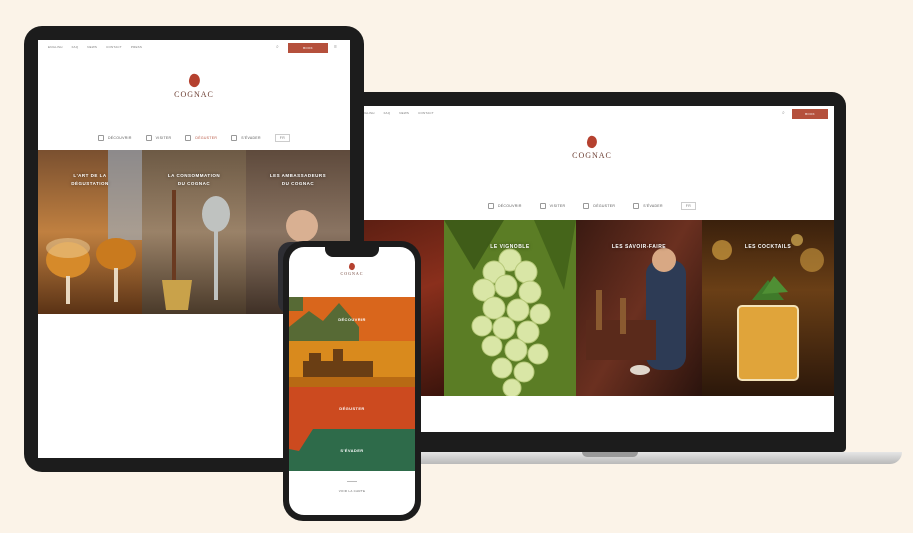 The height and width of the screenshot is (533, 913). I want to click on tile-cocktails: LES COCKTAILS, so click(768, 308).